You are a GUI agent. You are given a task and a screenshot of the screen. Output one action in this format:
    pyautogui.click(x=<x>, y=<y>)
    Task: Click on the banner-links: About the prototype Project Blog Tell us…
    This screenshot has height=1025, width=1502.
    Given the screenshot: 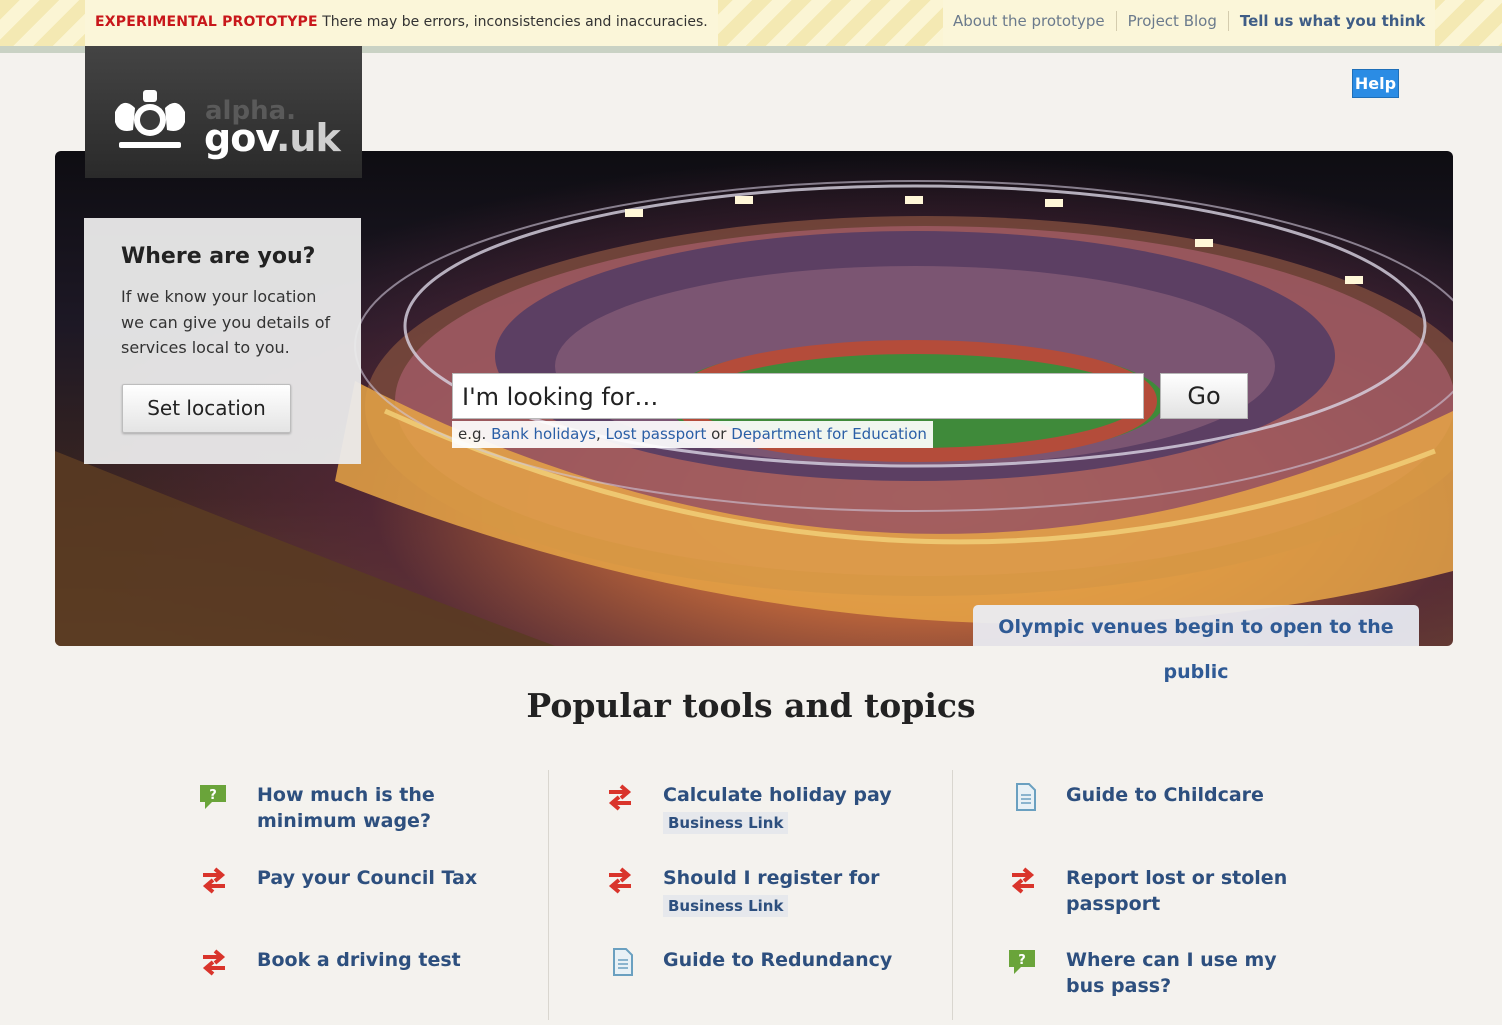 What is the action you would take?
    pyautogui.click(x=1189, y=23)
    